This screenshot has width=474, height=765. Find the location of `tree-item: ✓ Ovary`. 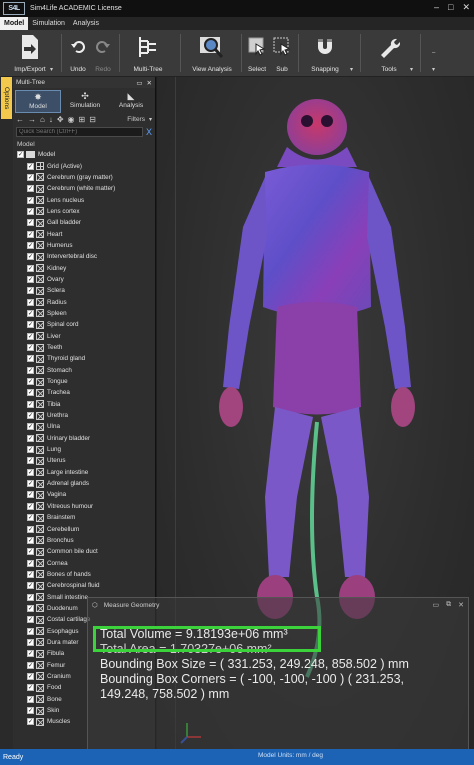

tree-item: ✓ Ovary is located at coordinates (86, 279).